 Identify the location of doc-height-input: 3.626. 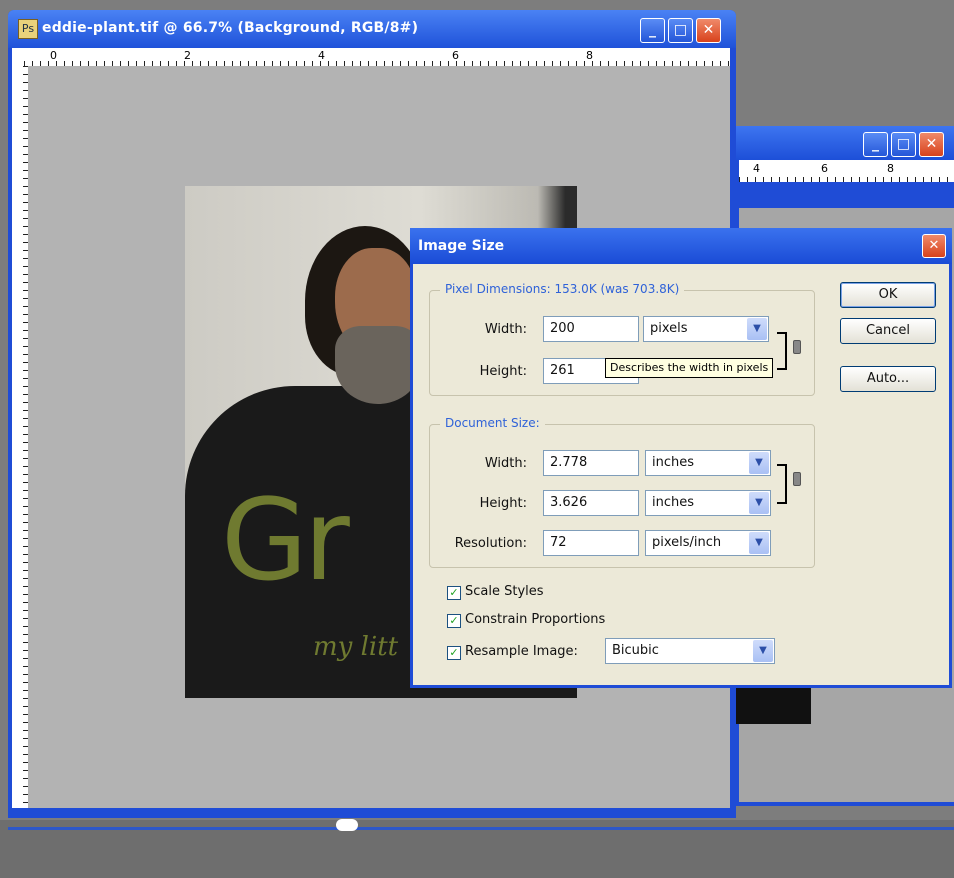
(591, 503).